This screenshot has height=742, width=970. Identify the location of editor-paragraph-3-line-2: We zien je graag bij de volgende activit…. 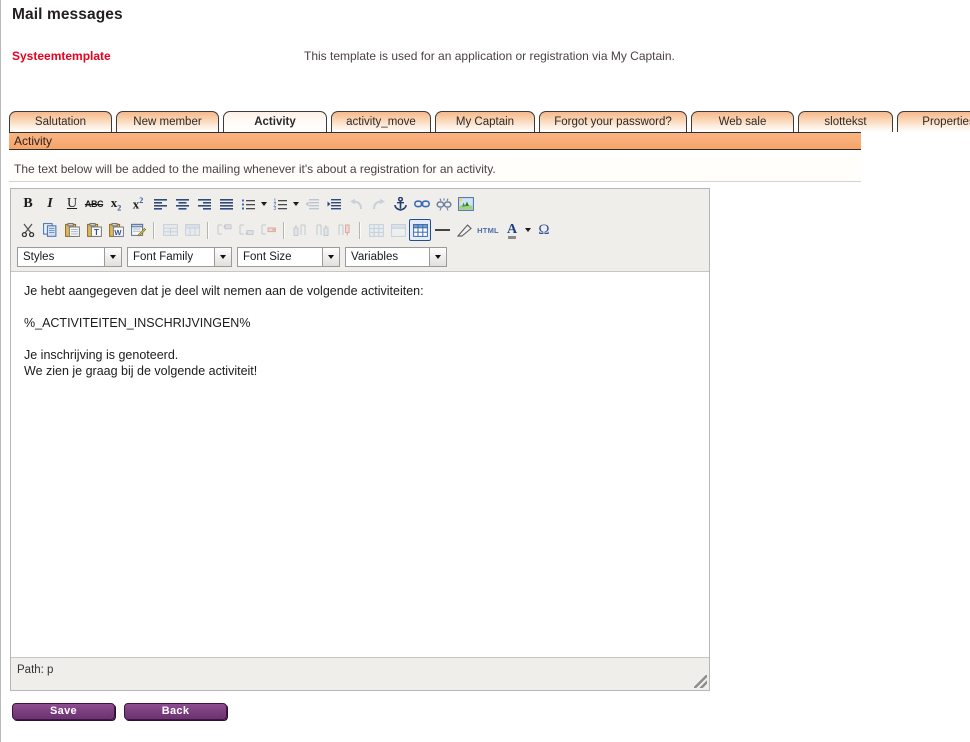
(141, 371).